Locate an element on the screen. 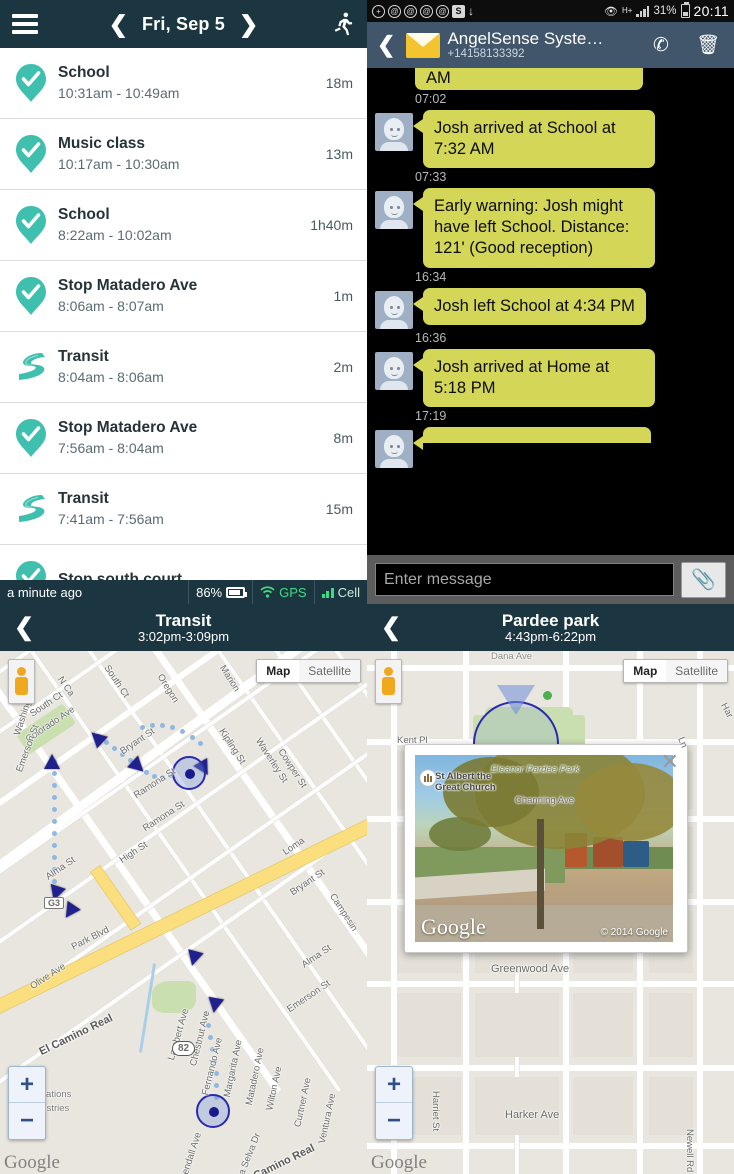 This screenshot has height=1174, width=734. signal-bars-icon is located at coordinates (327, 592).